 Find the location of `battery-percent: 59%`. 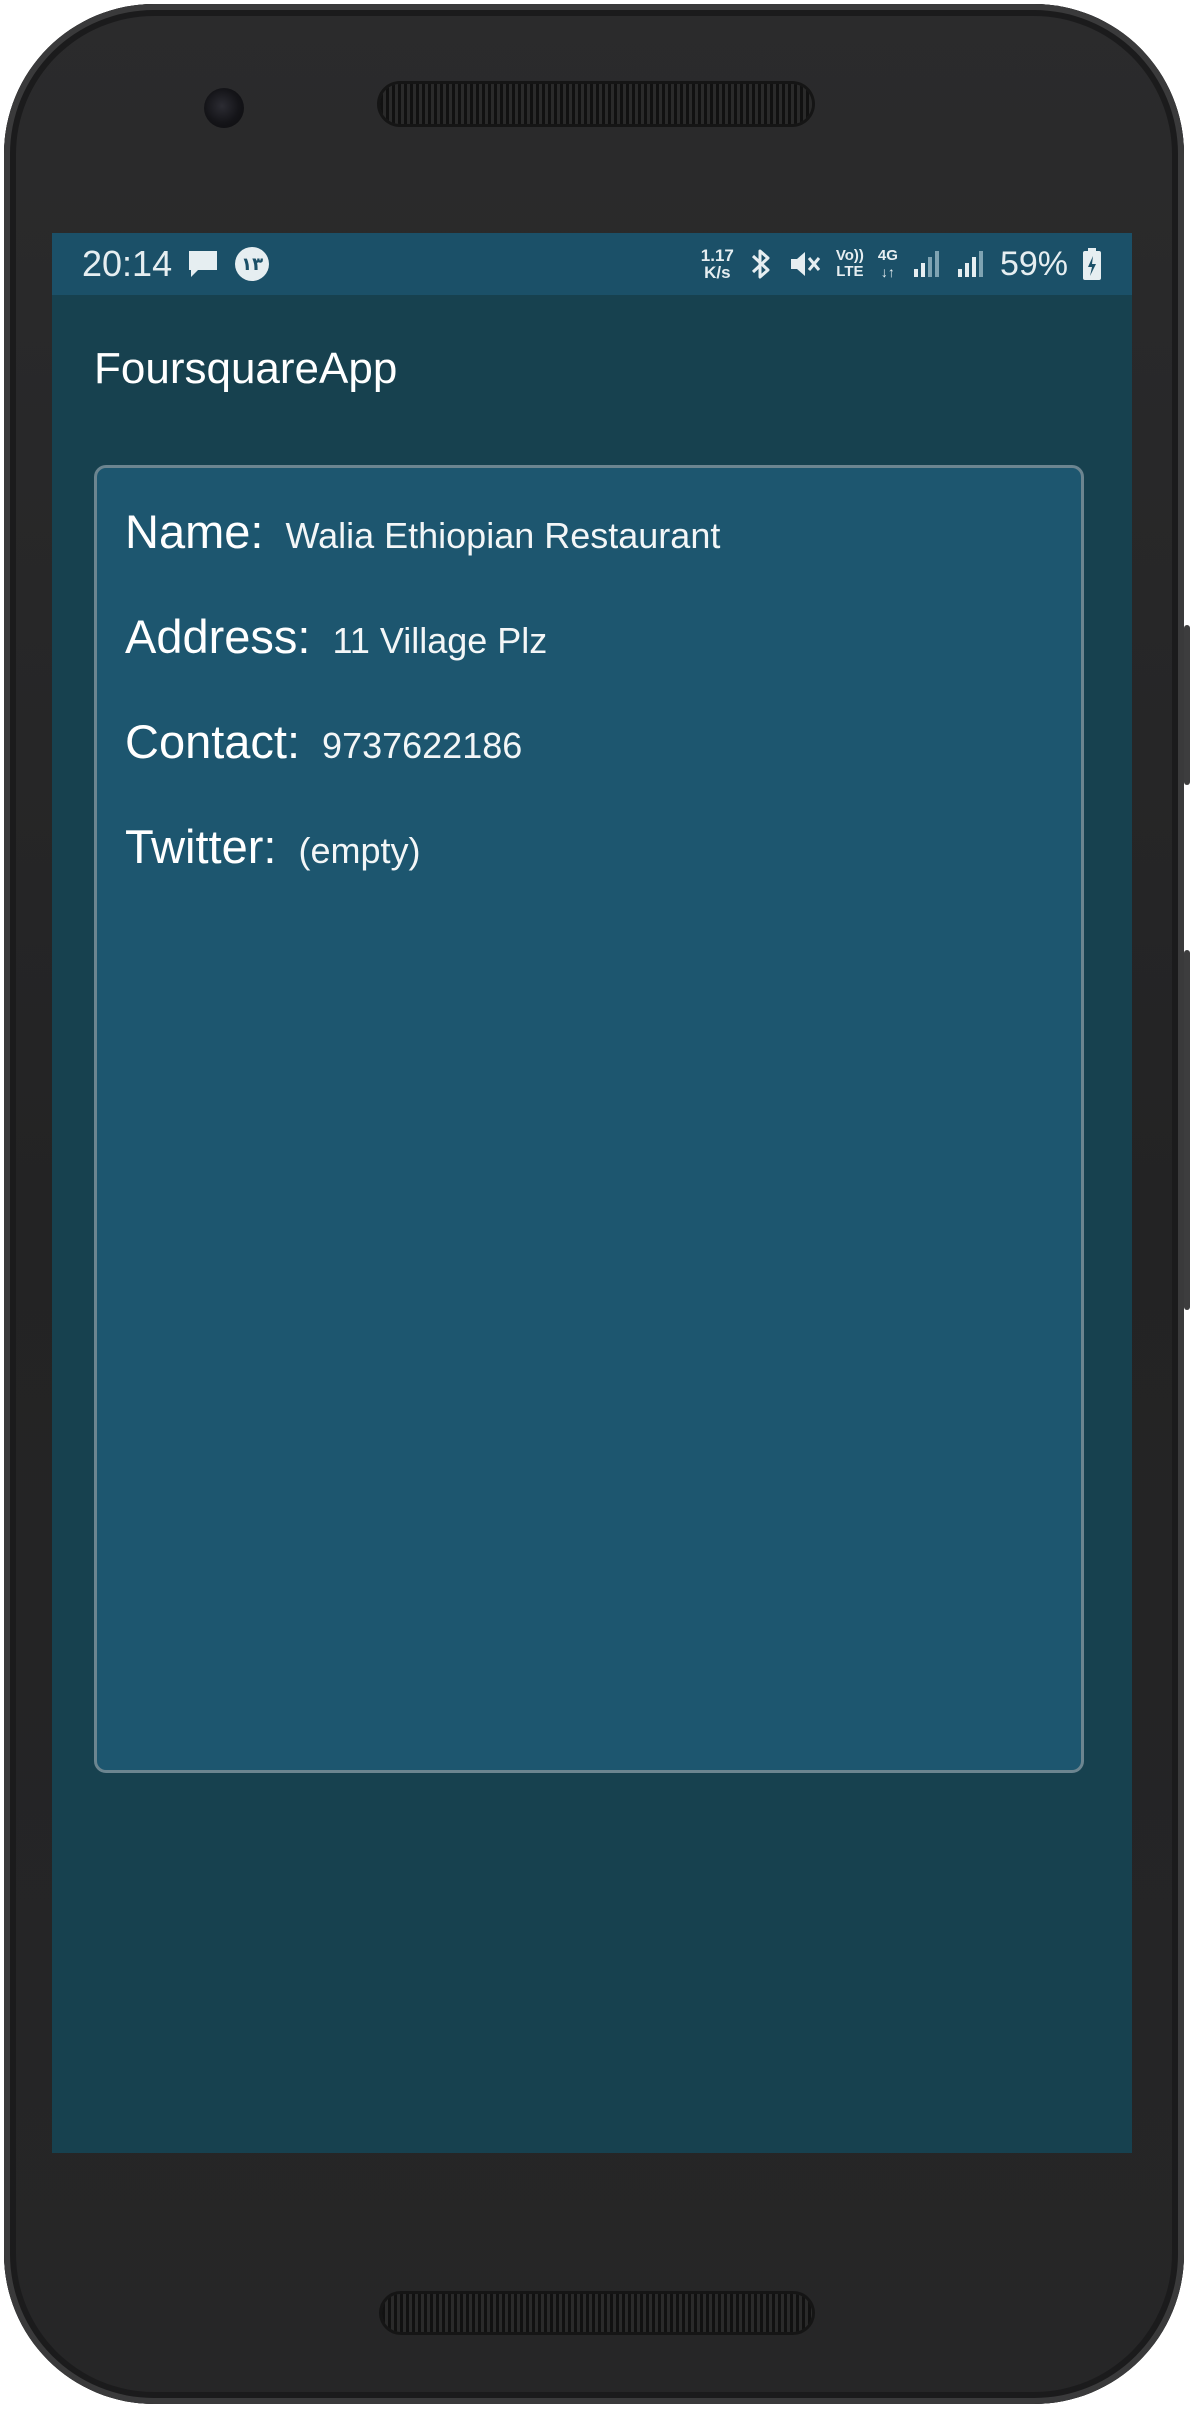

battery-percent: 59% is located at coordinates (1033, 263).